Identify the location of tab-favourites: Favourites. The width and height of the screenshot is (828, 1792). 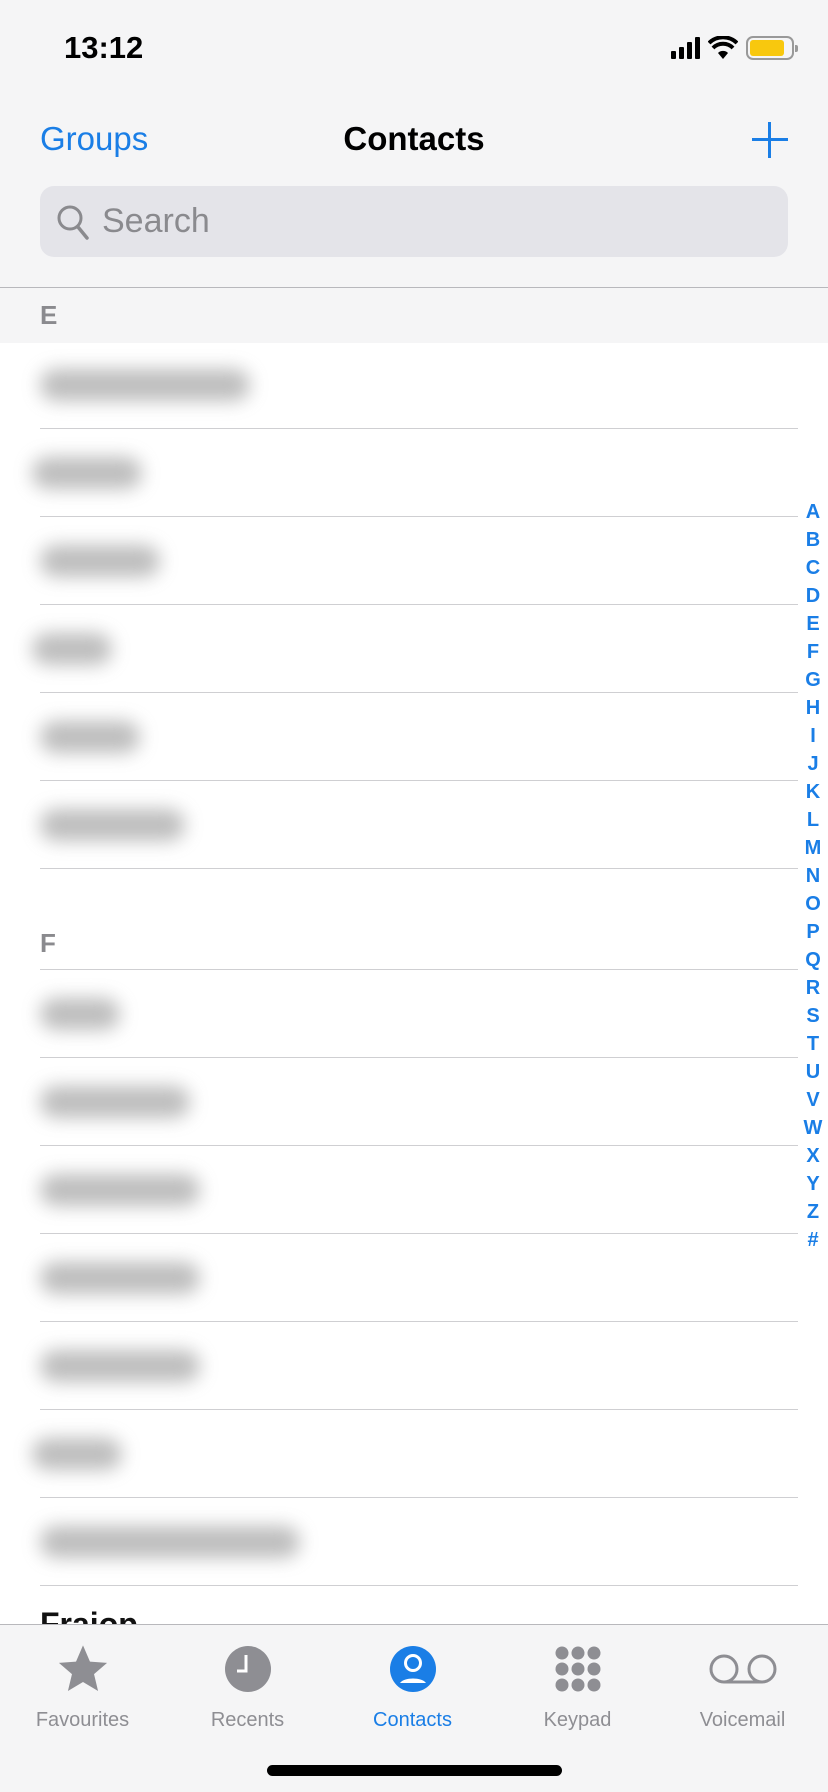
(82, 1685).